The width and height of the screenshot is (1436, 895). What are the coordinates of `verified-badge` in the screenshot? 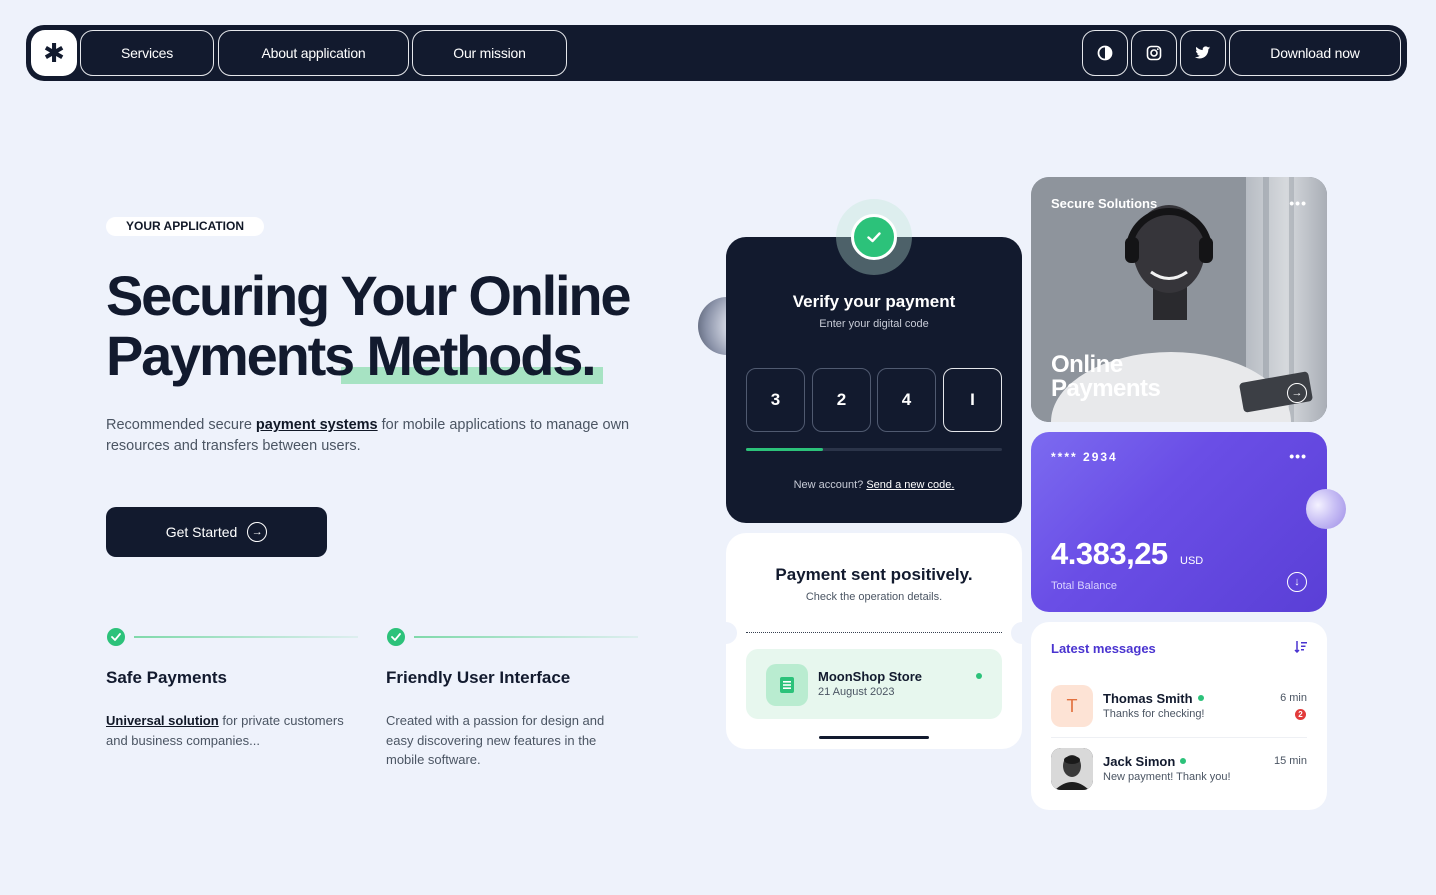 It's located at (874, 237).